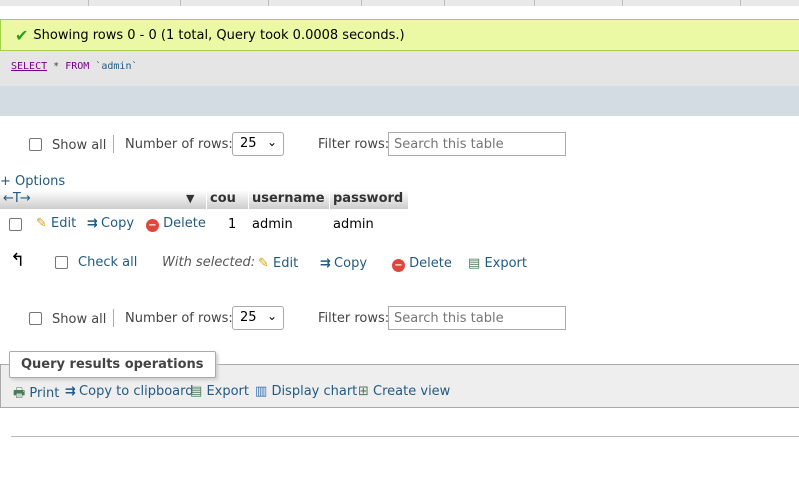  Describe the element at coordinates (227, 199) in the screenshot. I see `column-header-cou: cou` at that location.